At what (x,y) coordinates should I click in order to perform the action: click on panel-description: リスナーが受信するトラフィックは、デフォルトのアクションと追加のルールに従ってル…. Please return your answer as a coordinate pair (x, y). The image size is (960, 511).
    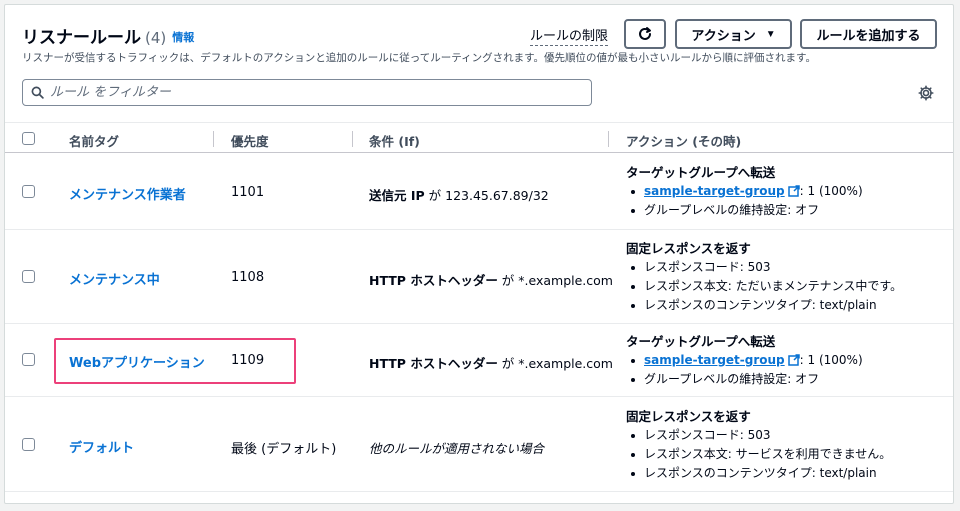
    Looking at the image, I should click on (419, 58).